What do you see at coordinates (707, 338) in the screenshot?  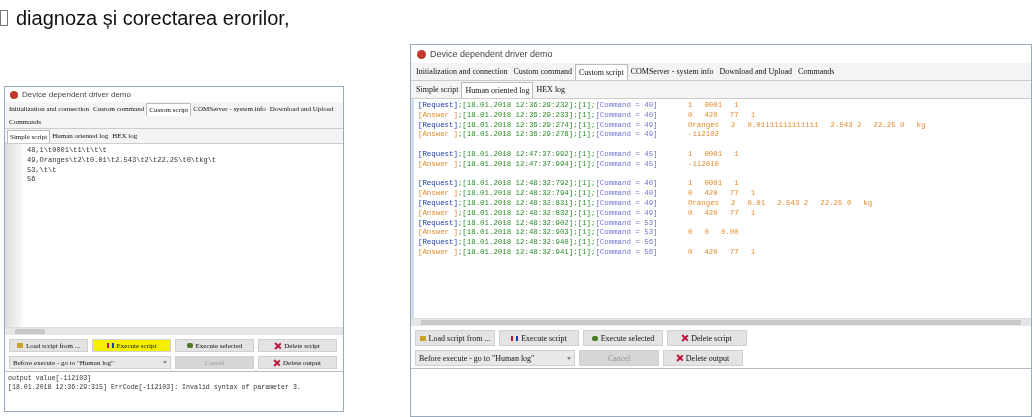 I see `toolbar-button: Delete script` at bounding box center [707, 338].